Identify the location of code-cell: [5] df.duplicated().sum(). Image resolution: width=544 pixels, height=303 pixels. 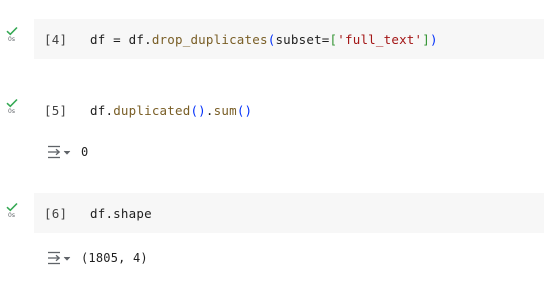
(289, 110).